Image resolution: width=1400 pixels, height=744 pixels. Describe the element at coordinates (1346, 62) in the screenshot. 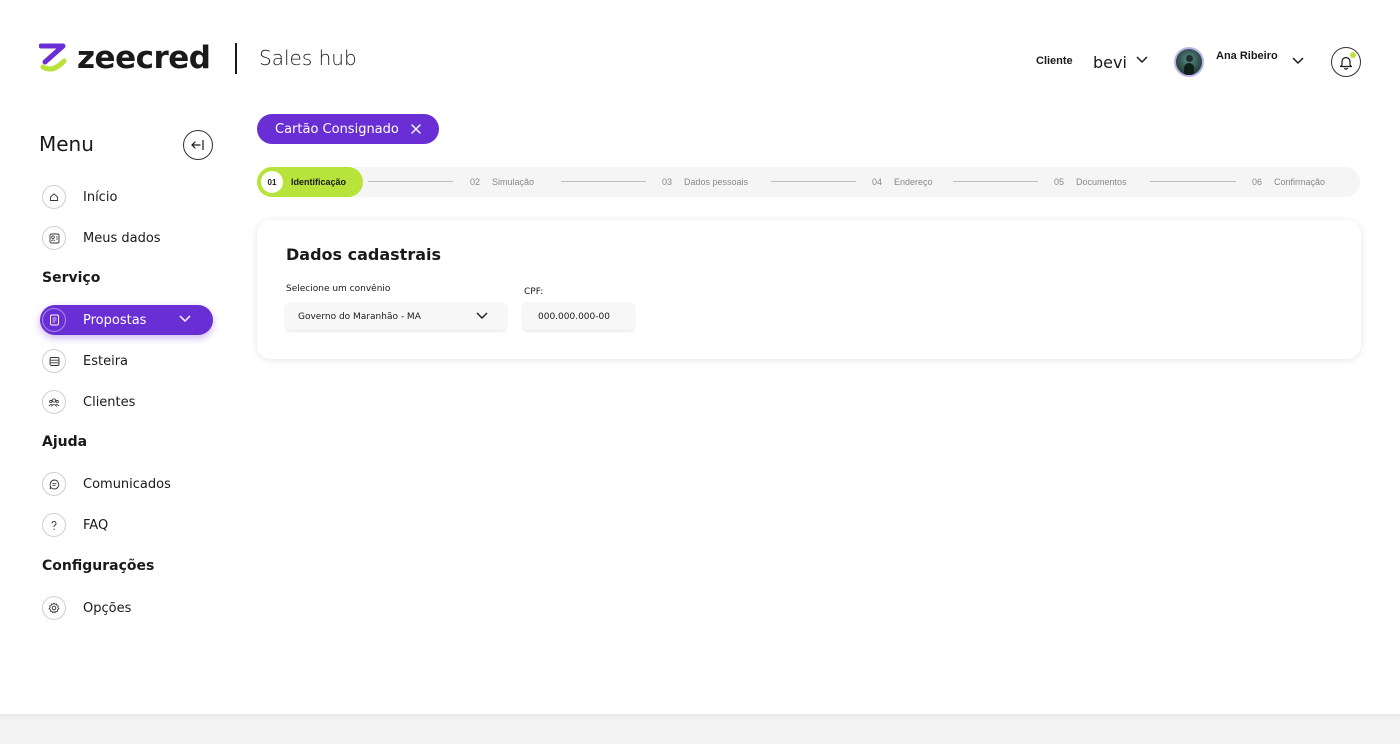

I see `notifications-button` at that location.